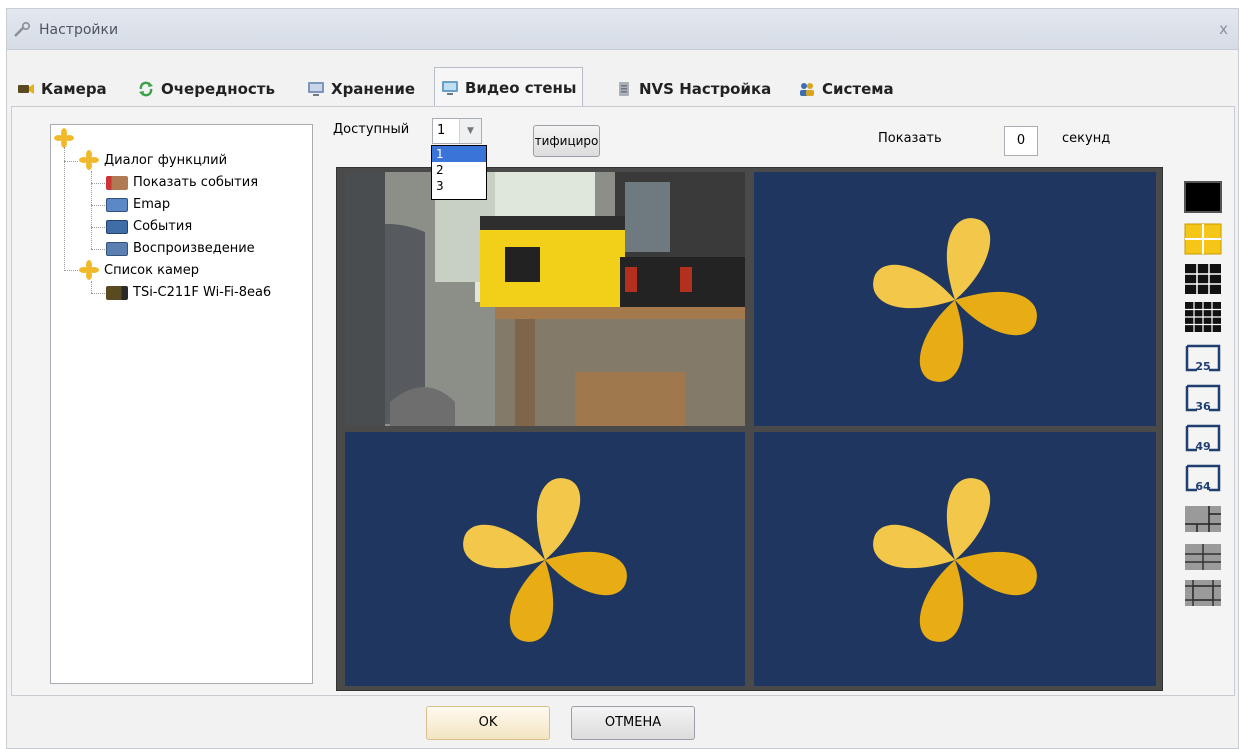 The width and height of the screenshot is (1239, 749). I want to click on tree-item-camera: TSi-C211F Wi-Fi-8ea6, so click(188, 292).